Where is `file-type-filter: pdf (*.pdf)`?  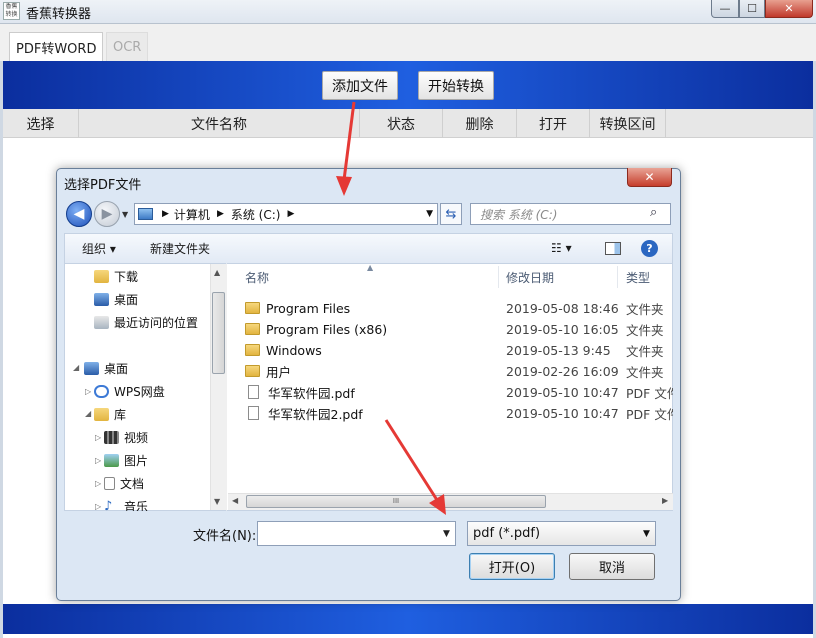 file-type-filter: pdf (*.pdf) is located at coordinates (561, 533).